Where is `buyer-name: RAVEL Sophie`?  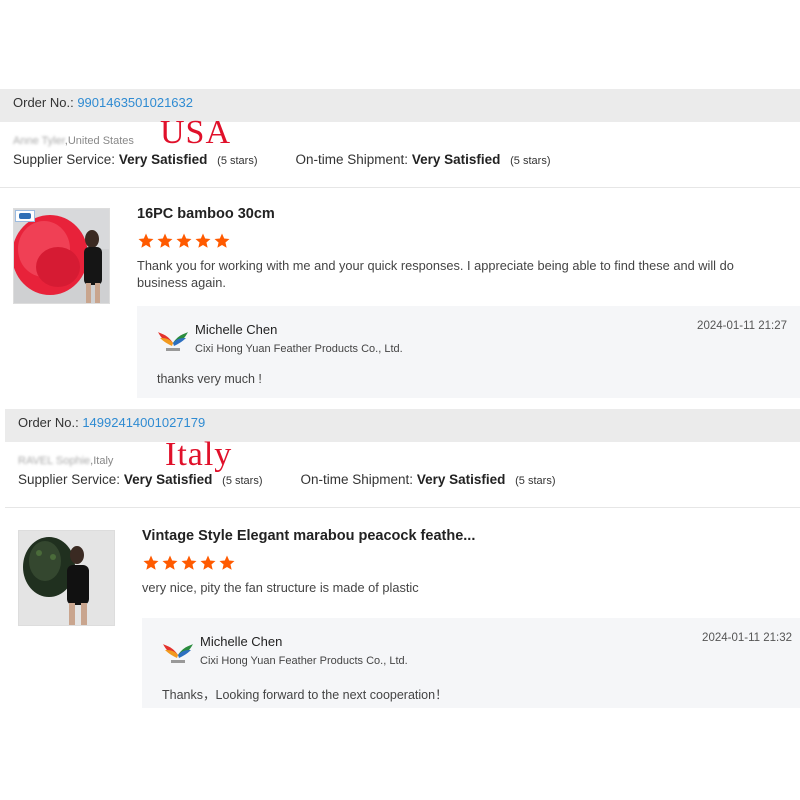
buyer-name: RAVEL Sophie is located at coordinates (54, 461).